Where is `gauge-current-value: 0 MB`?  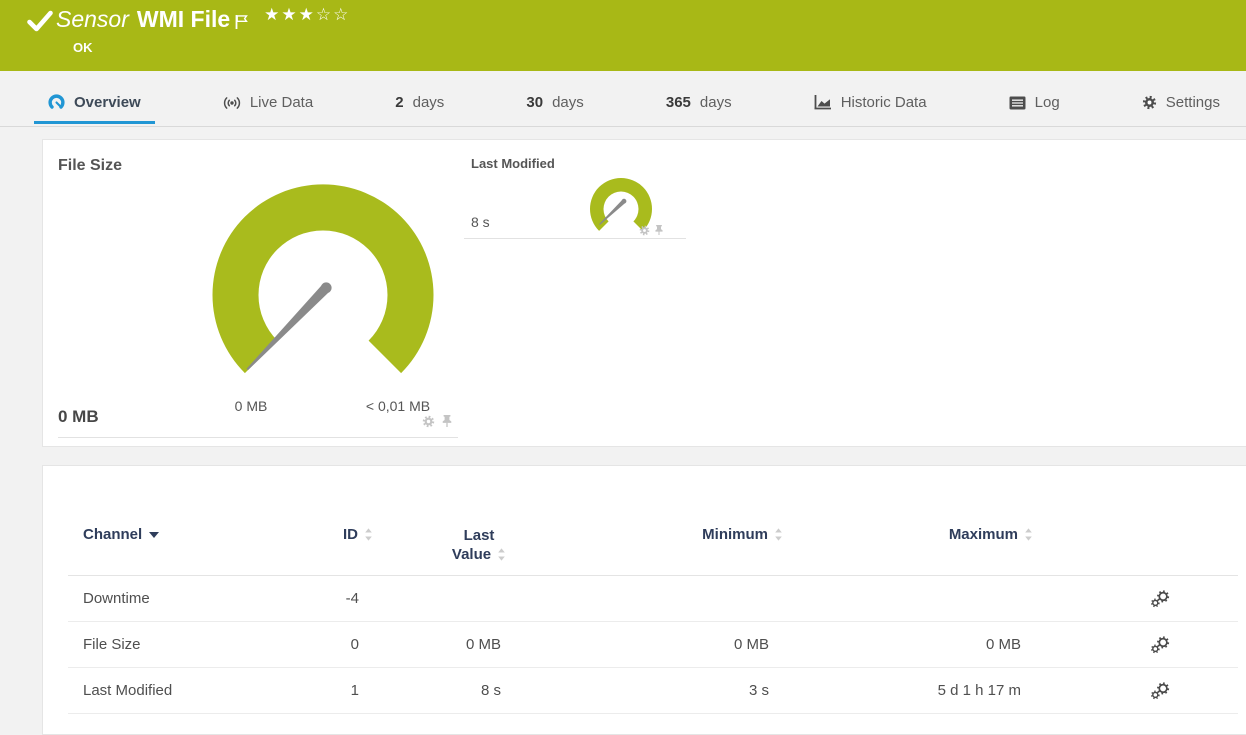 gauge-current-value: 0 MB is located at coordinates (78, 416).